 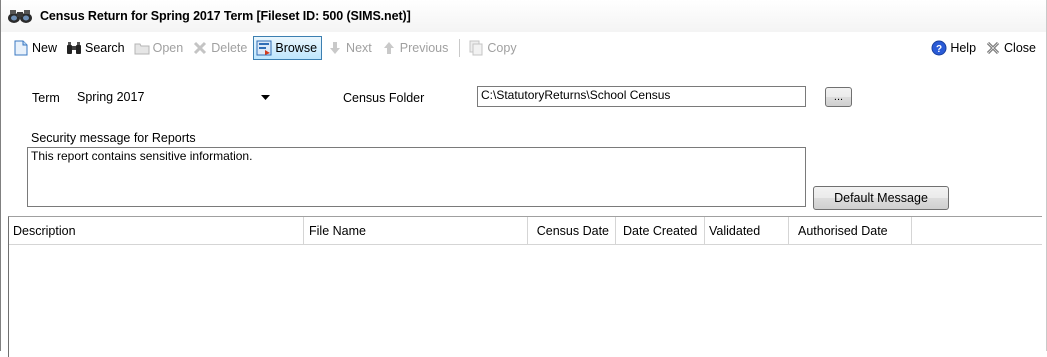 What do you see at coordinates (105, 48) in the screenshot?
I see `search-label: Search` at bounding box center [105, 48].